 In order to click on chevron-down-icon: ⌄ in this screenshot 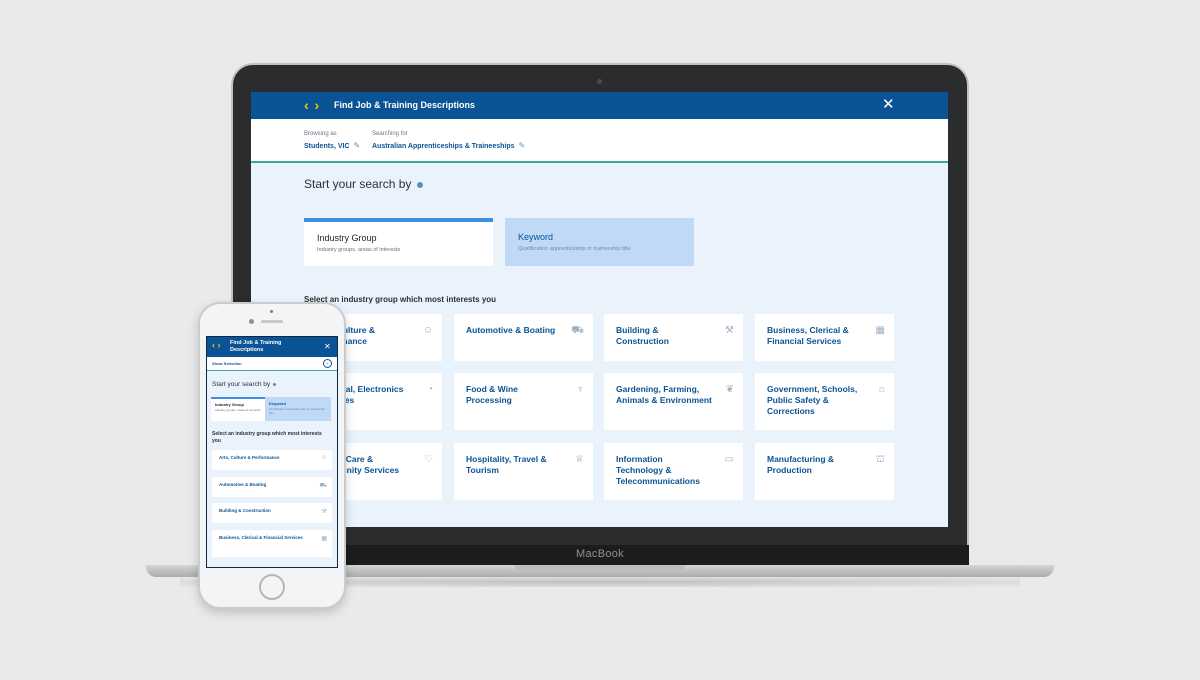, I will do `click(327, 363)`.